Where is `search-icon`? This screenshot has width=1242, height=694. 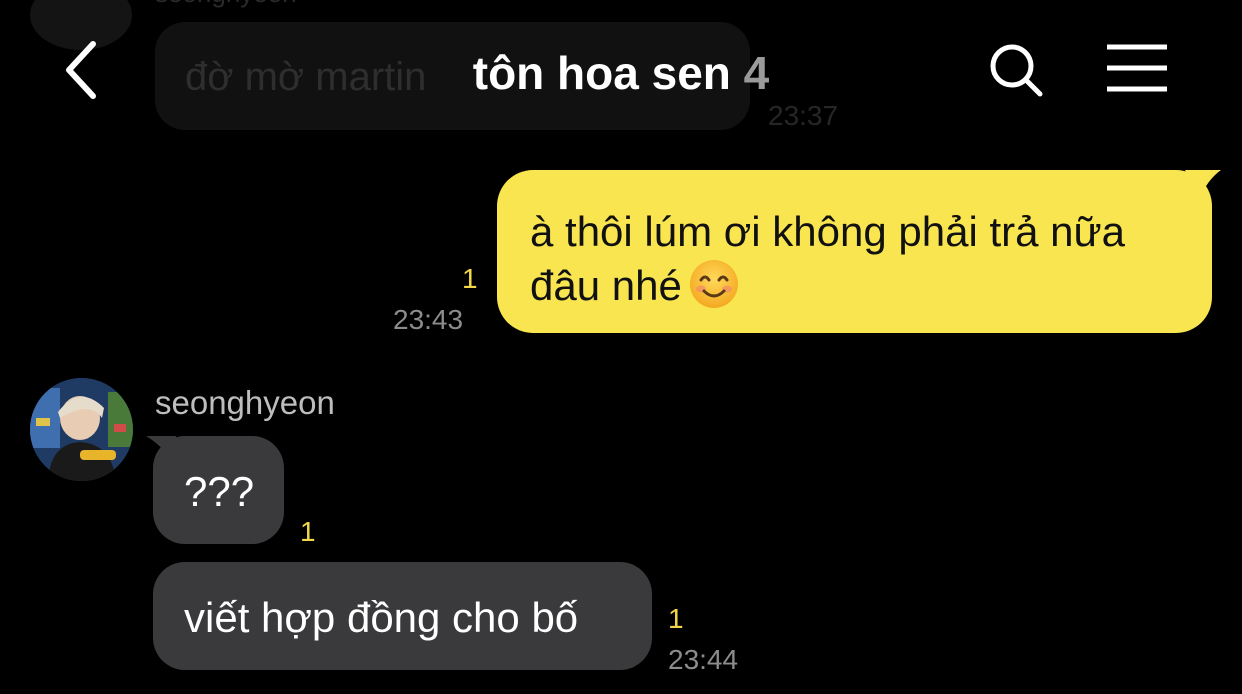 search-icon is located at coordinates (1016, 70).